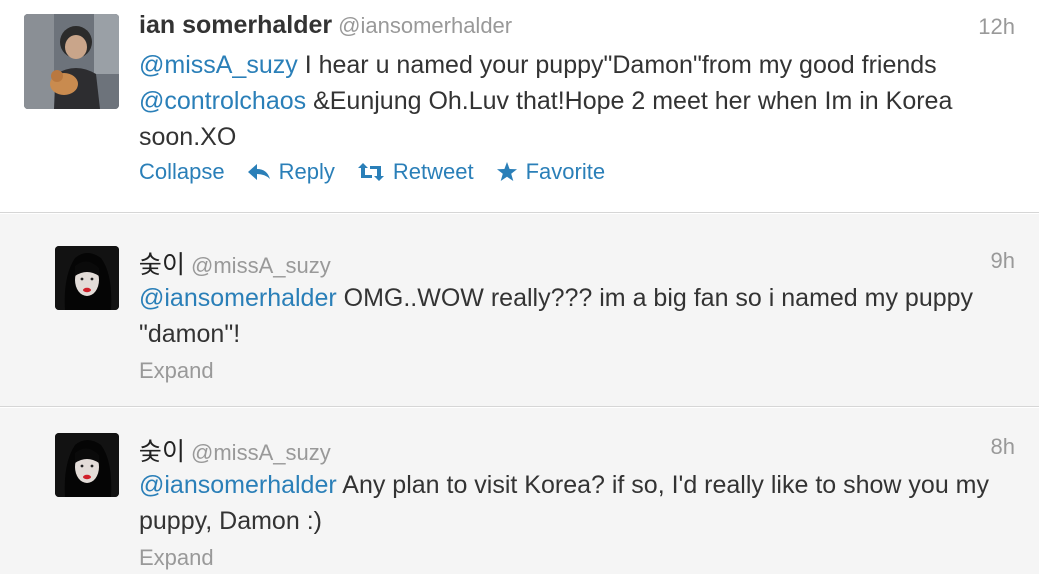  What do you see at coordinates (1003, 261) in the screenshot?
I see `tweet-timestamp: 9h` at bounding box center [1003, 261].